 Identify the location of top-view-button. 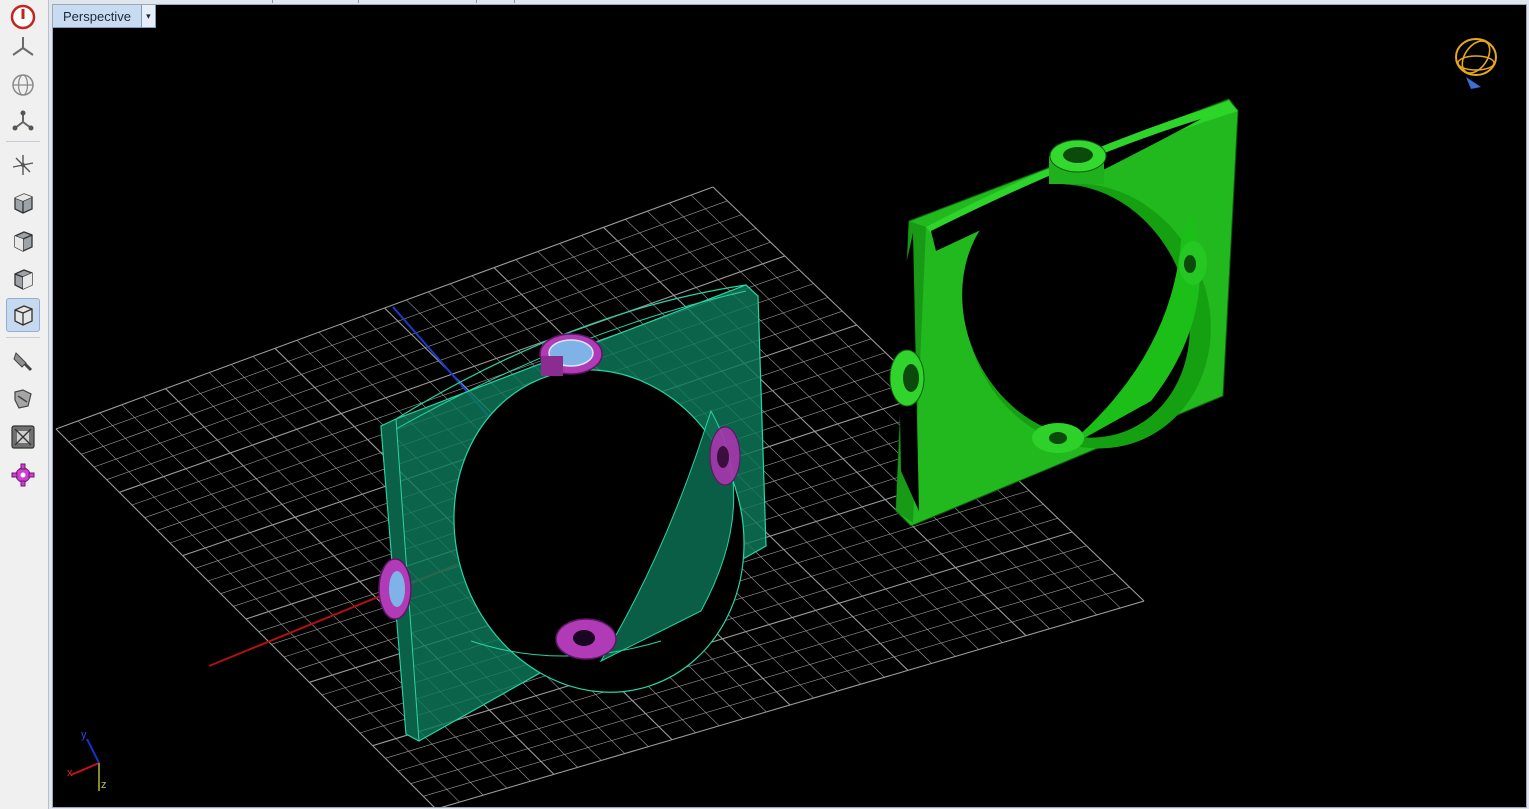
(23, 203).